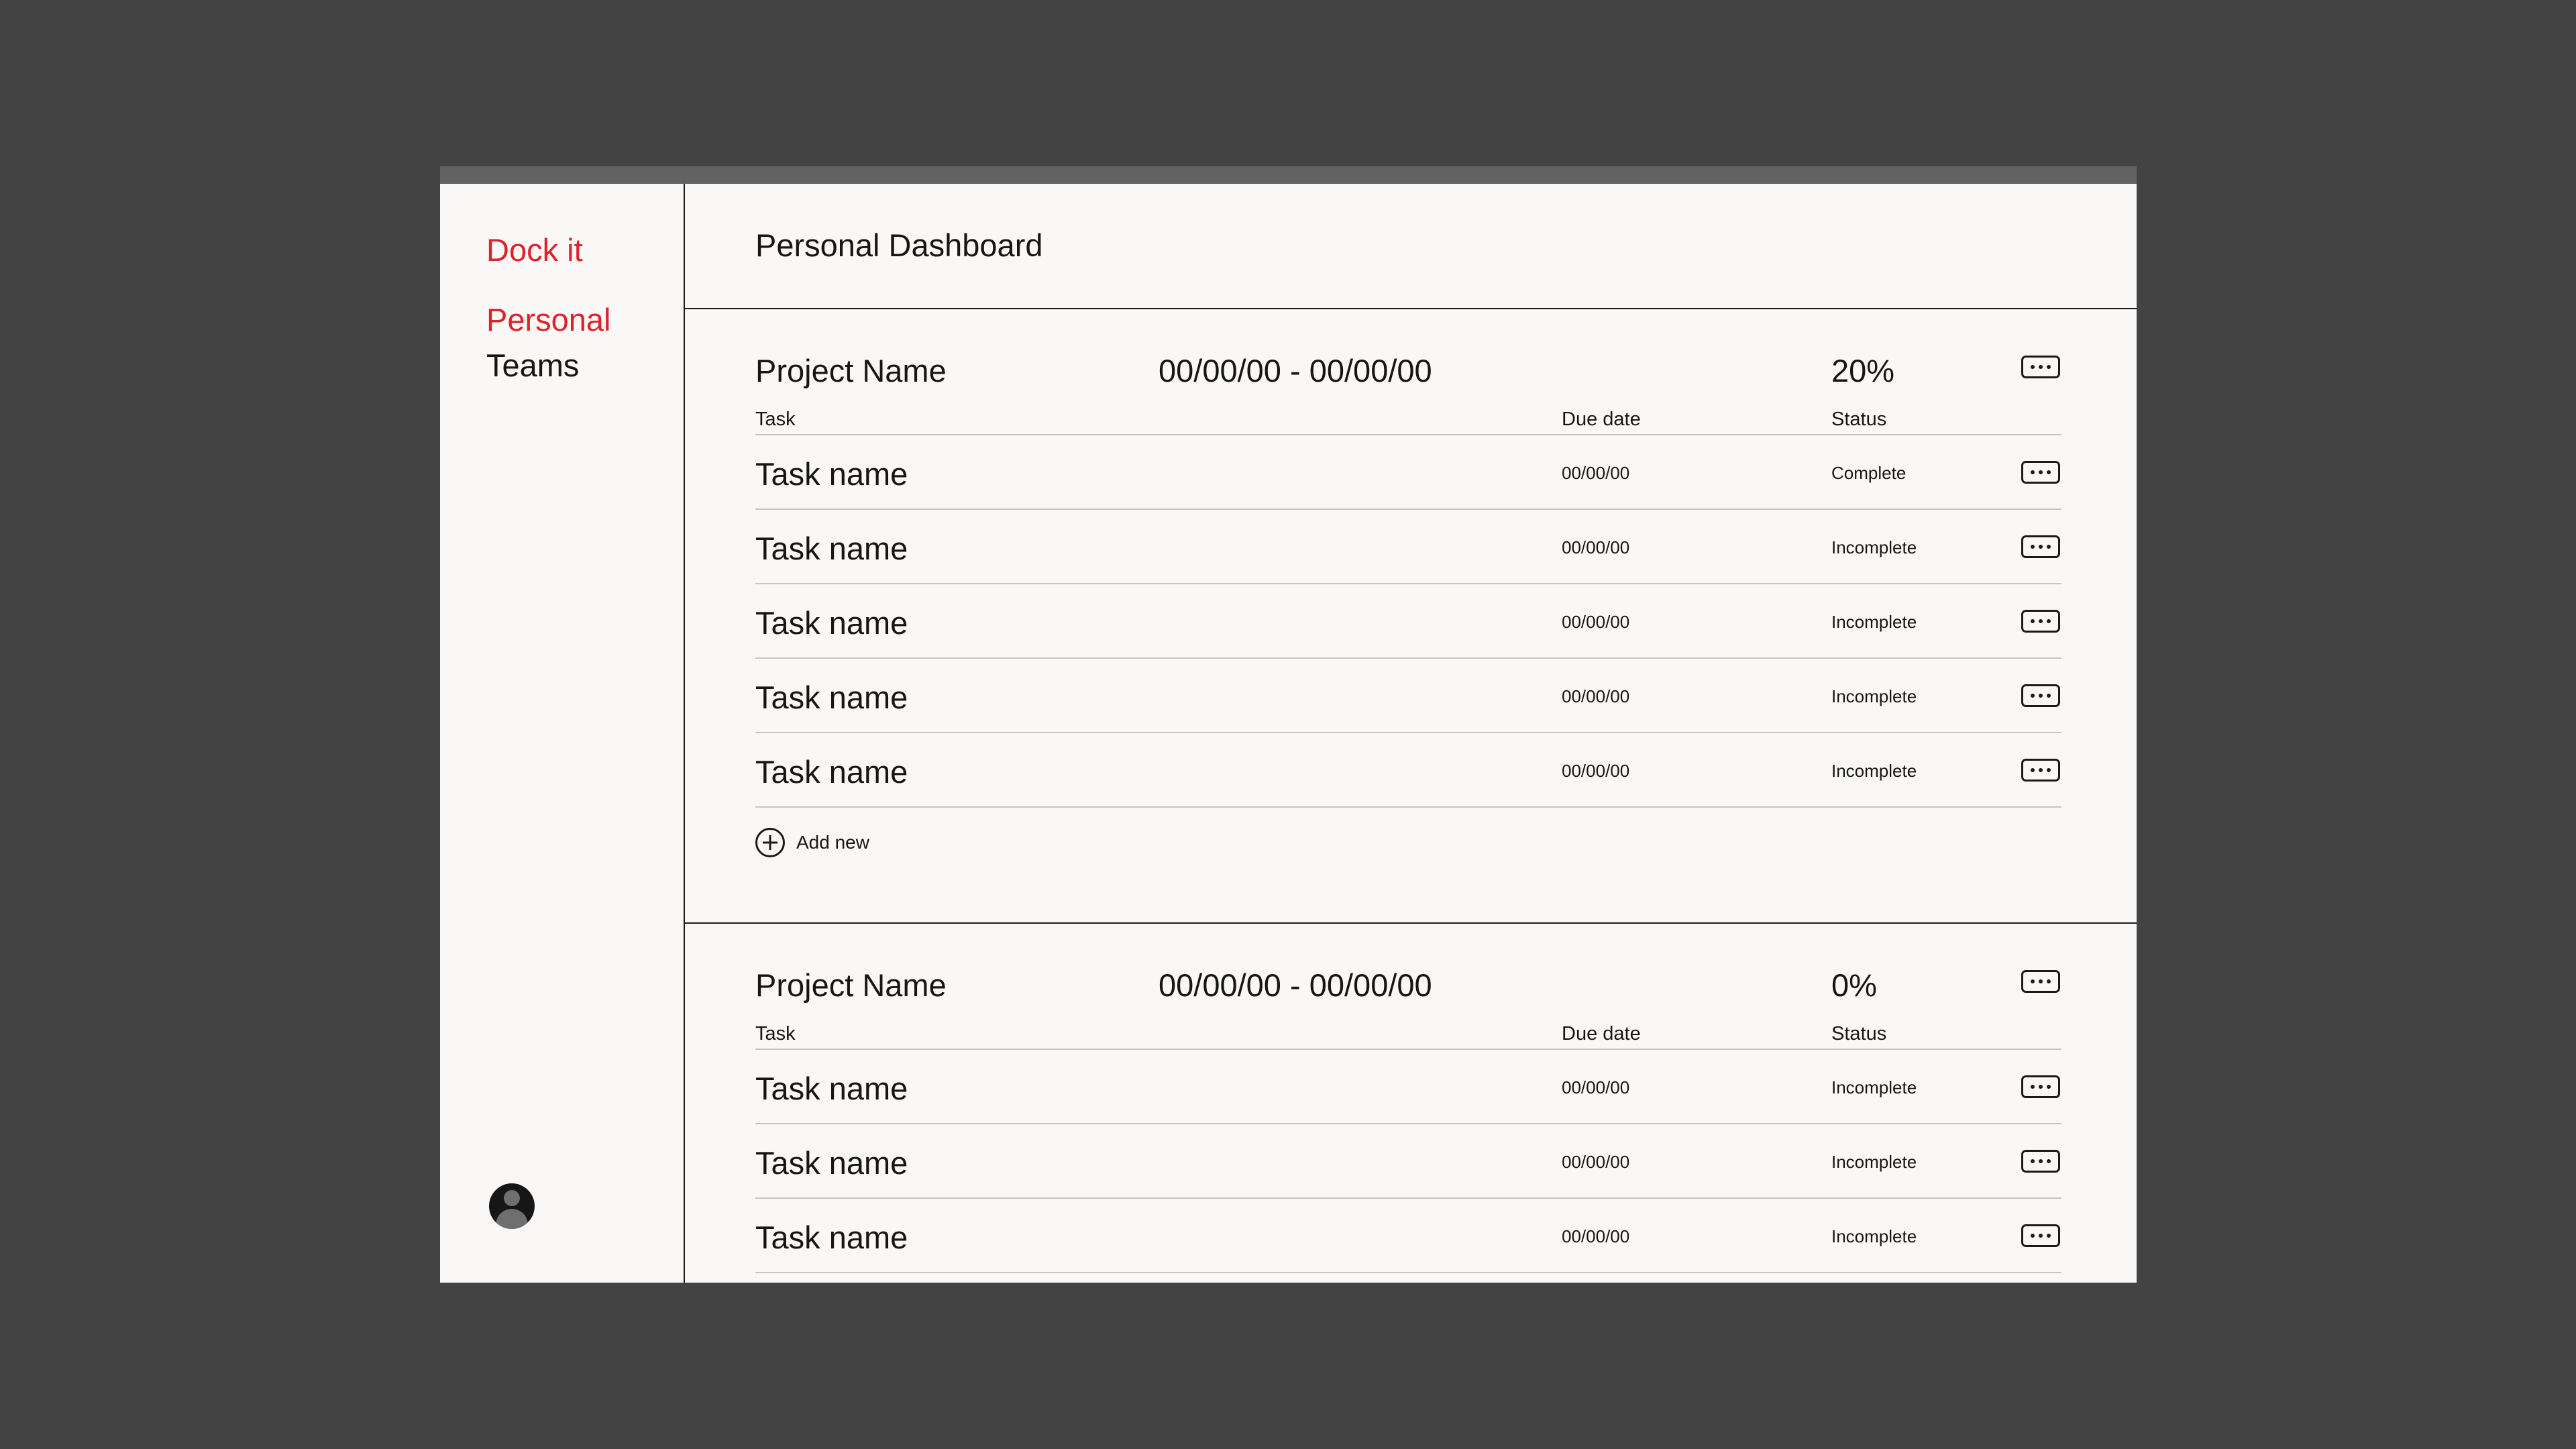  What do you see at coordinates (512, 1219) in the screenshot?
I see `avatar-shoulders` at bounding box center [512, 1219].